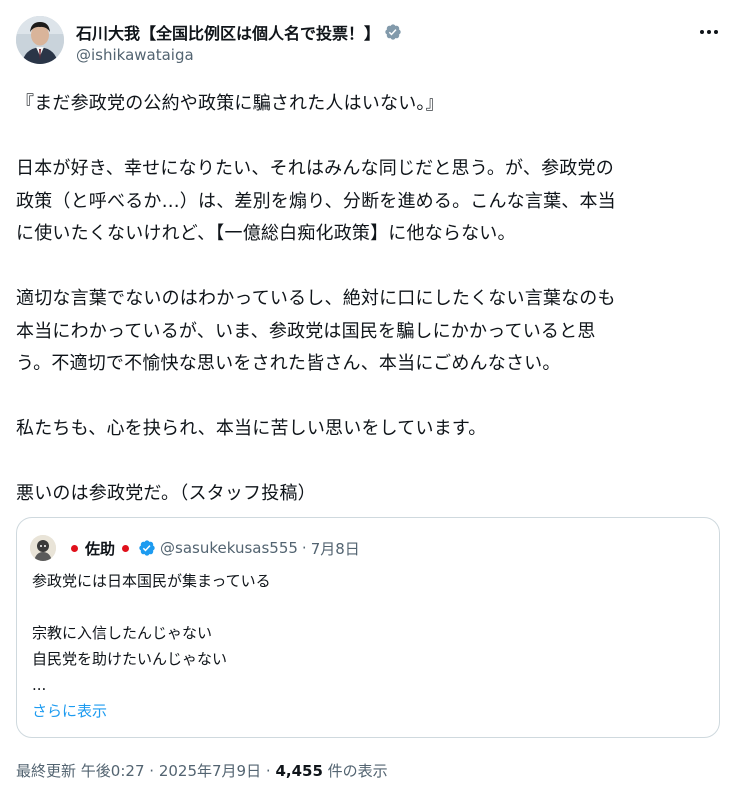 This screenshot has width=737, height=791. Describe the element at coordinates (130, 659) in the screenshot. I see `quoted-line: 自民党を助けたいんじゃない` at that location.